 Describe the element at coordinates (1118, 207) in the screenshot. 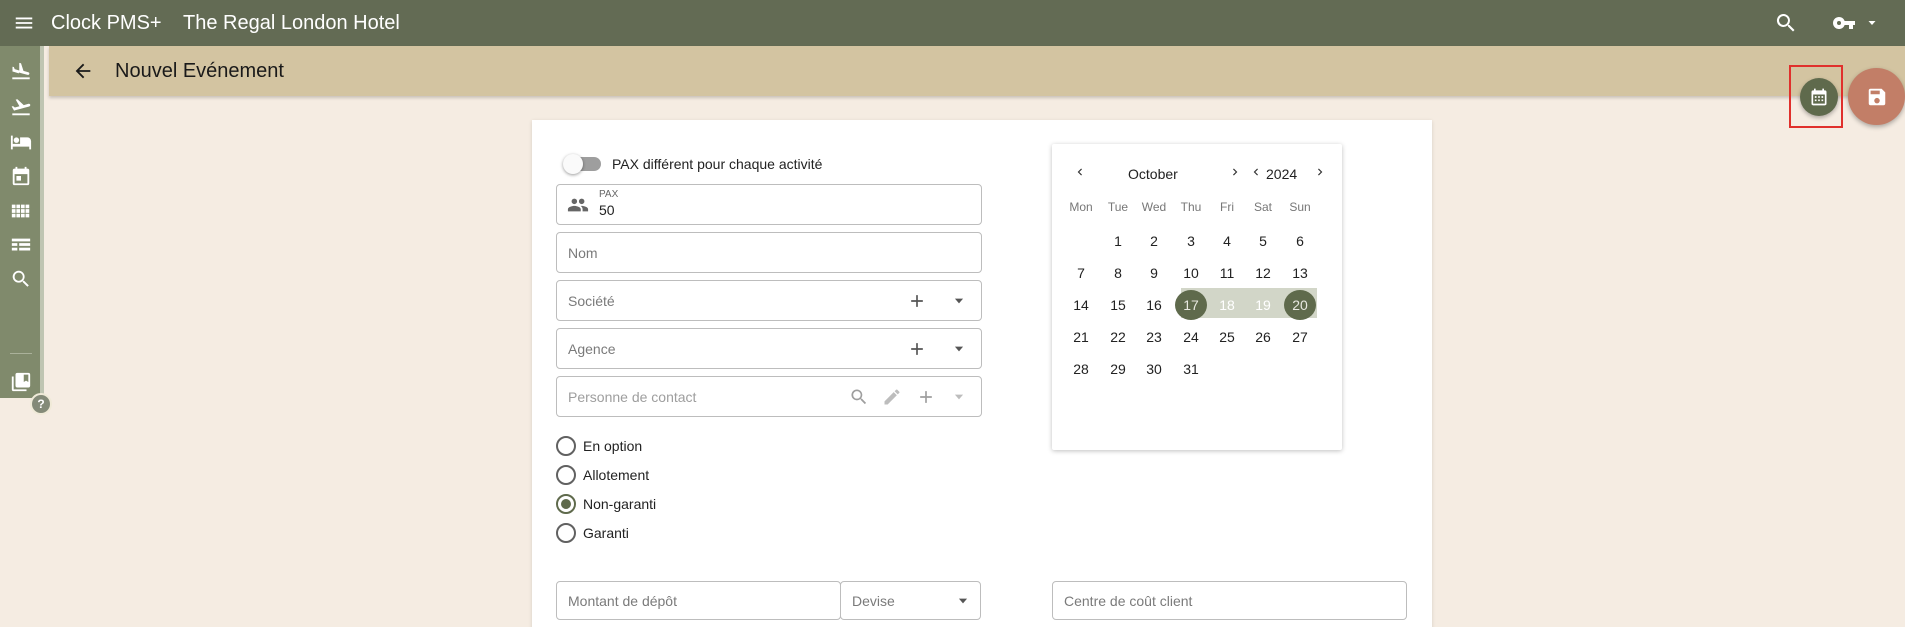

I see `weekday-header: Tue` at that location.